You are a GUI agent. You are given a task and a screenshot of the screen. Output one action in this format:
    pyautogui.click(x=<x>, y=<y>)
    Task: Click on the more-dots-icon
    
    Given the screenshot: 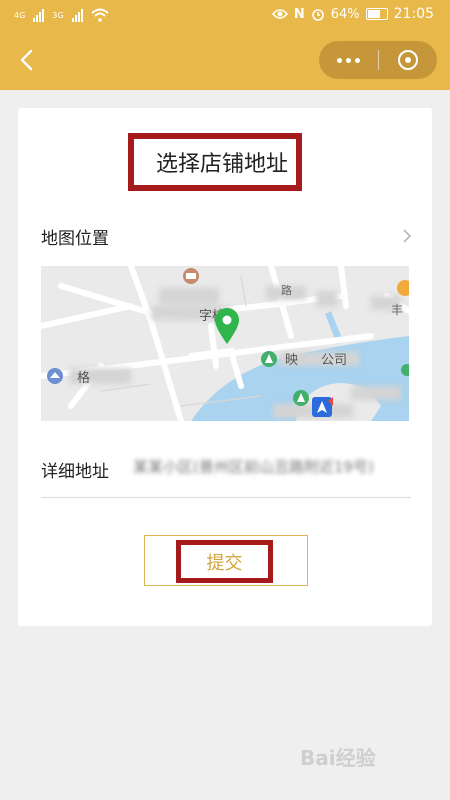 What is the action you would take?
    pyautogui.click(x=348, y=60)
    